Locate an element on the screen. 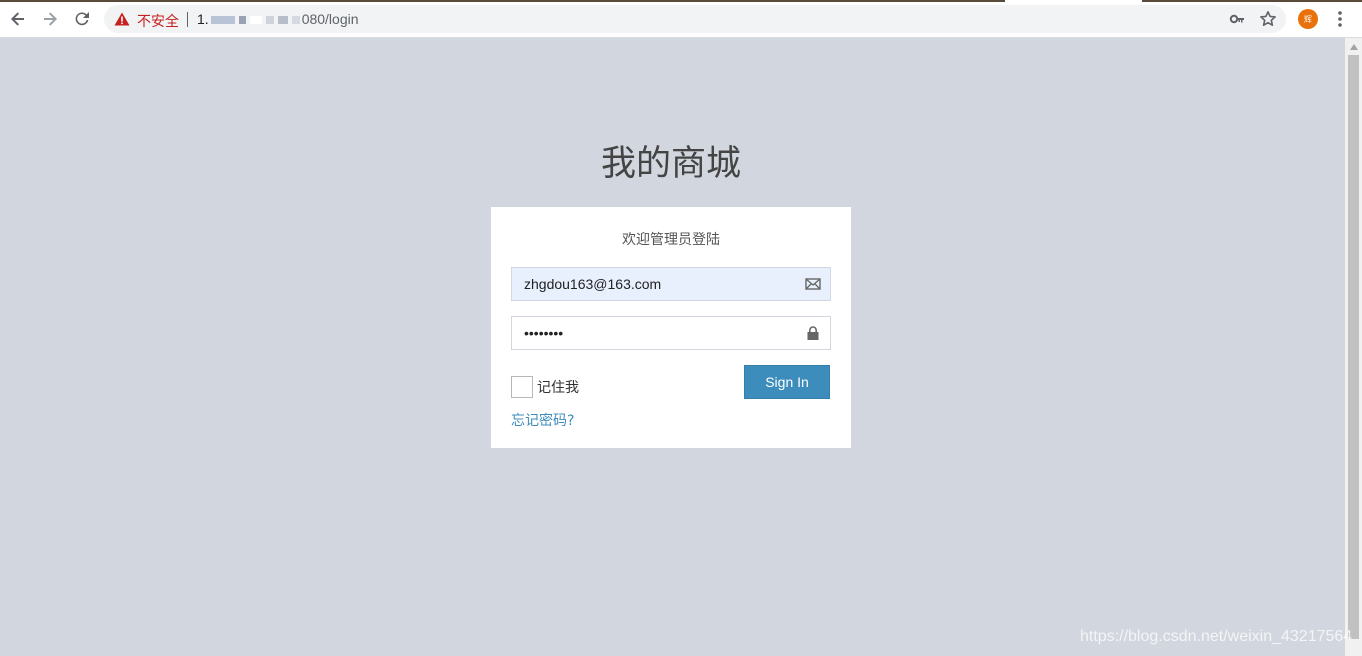 The image size is (1362, 656). security-status-label: 不安全 is located at coordinates (158, 21).